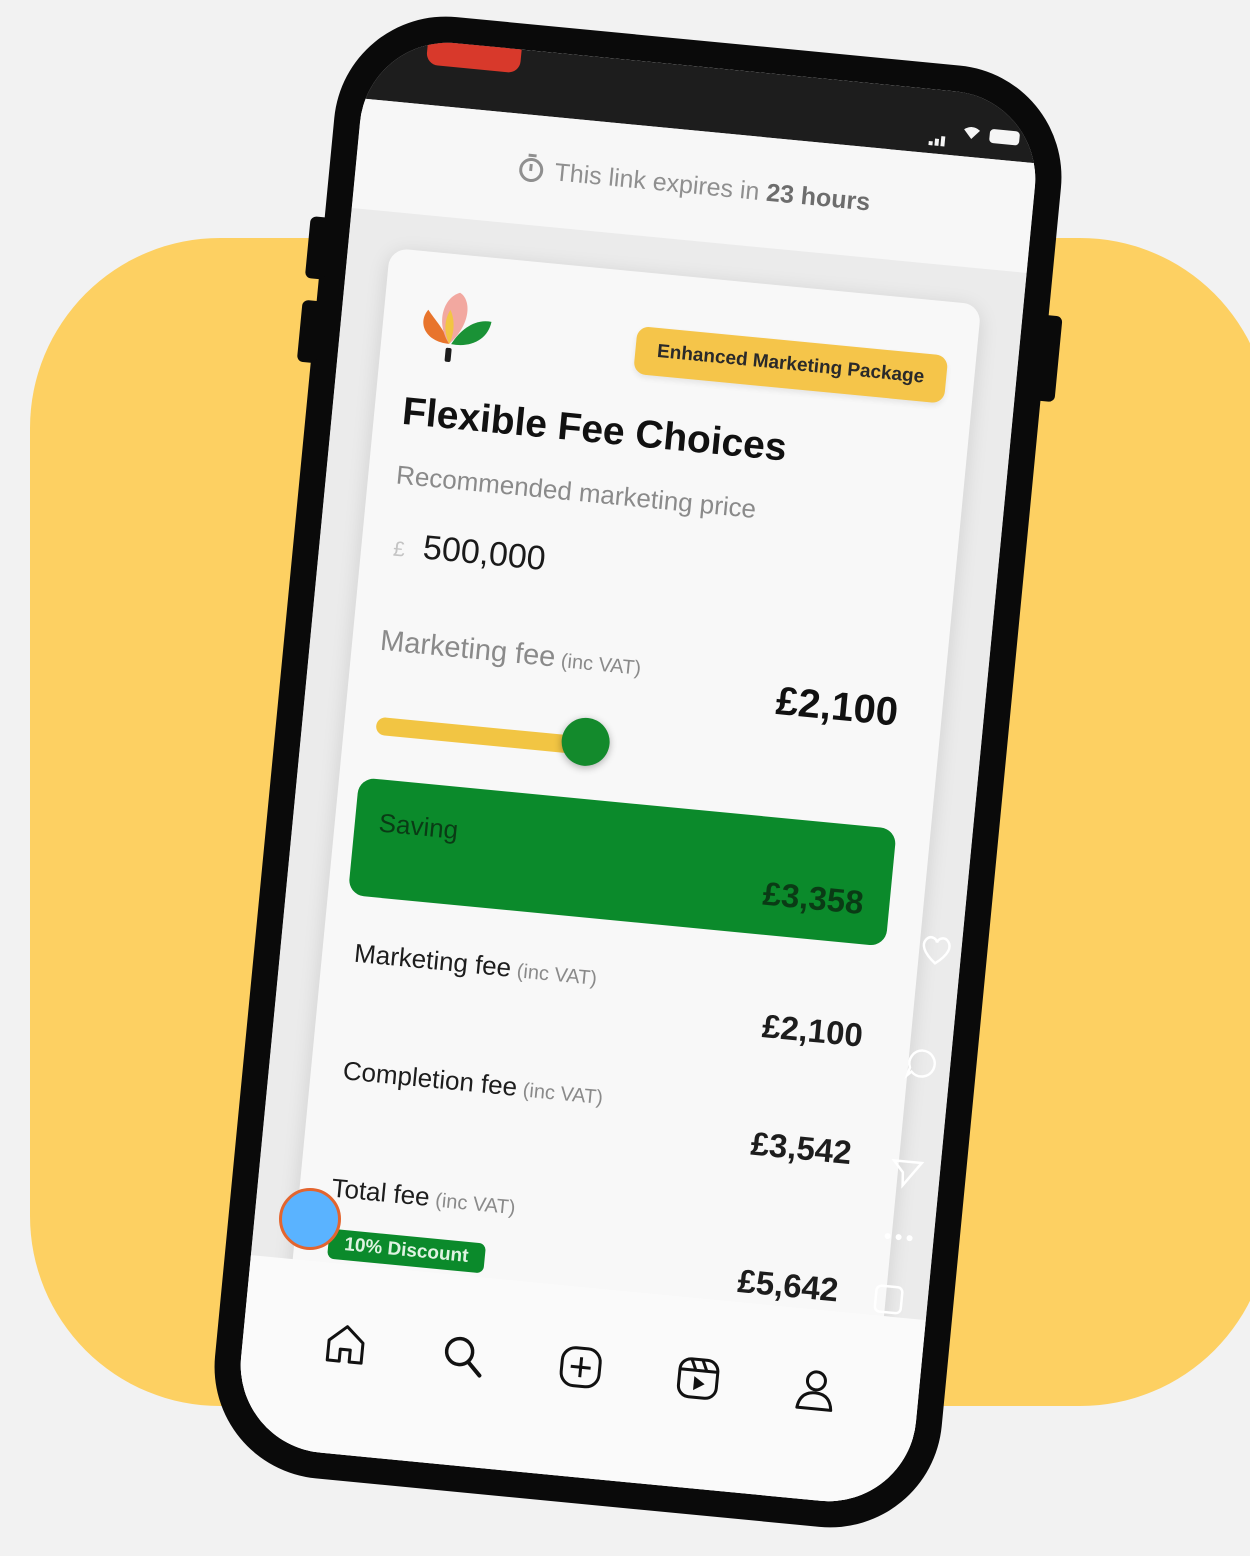  What do you see at coordinates (474, 54) in the screenshot?
I see `recording-indicator` at bounding box center [474, 54].